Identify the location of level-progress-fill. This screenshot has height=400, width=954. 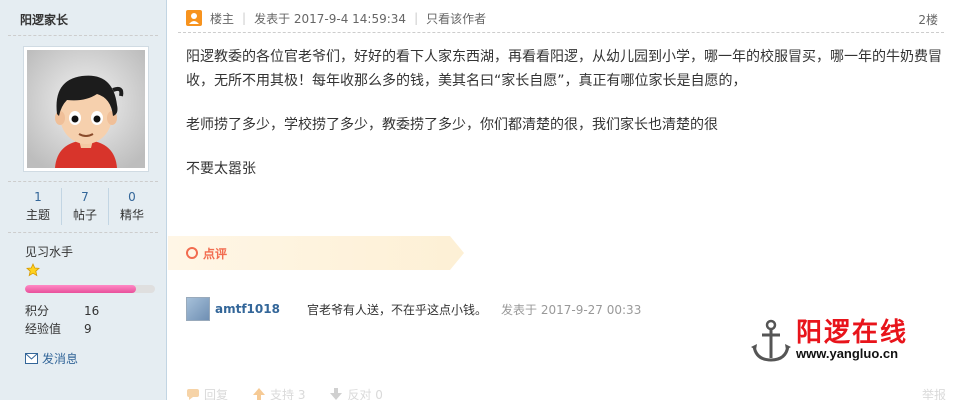
(80, 289).